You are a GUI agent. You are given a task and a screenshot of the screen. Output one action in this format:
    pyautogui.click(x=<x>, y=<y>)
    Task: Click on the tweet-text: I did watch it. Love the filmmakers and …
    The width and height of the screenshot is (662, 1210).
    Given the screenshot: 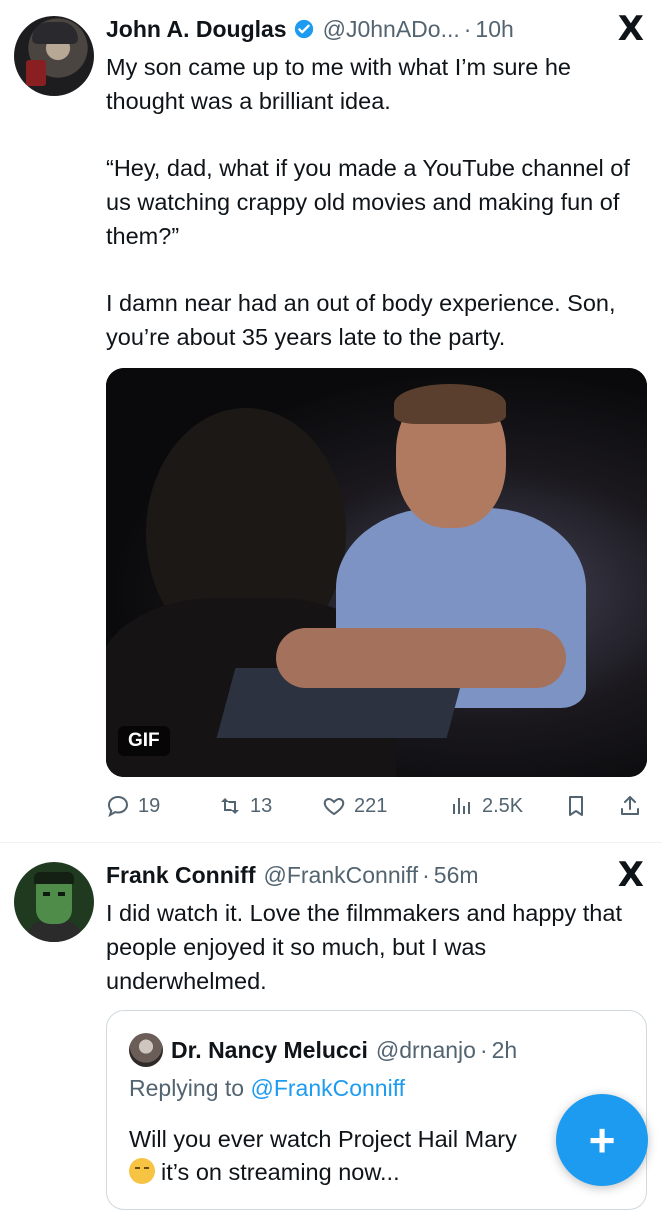 What is the action you would take?
    pyautogui.click(x=364, y=947)
    